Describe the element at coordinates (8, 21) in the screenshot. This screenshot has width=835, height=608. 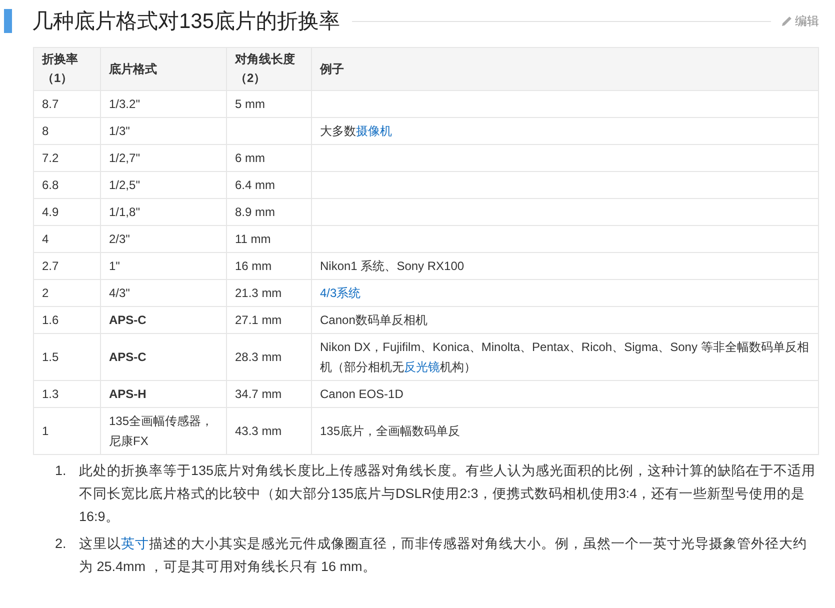
I see `heading-marker` at that location.